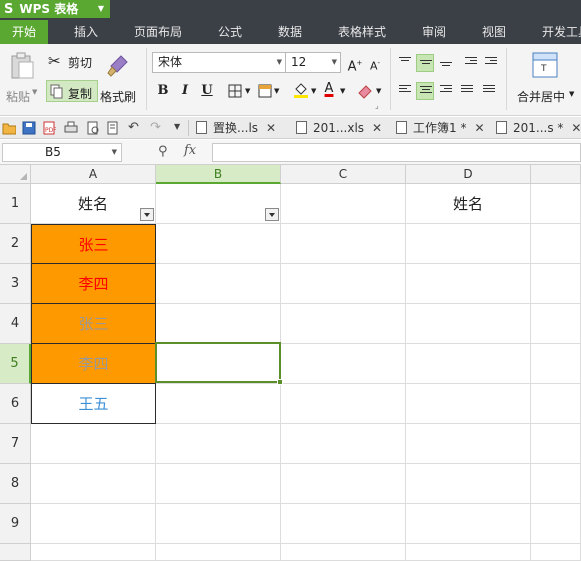  Describe the element at coordinates (556, 324) in the screenshot. I see `cell-e4` at that location.